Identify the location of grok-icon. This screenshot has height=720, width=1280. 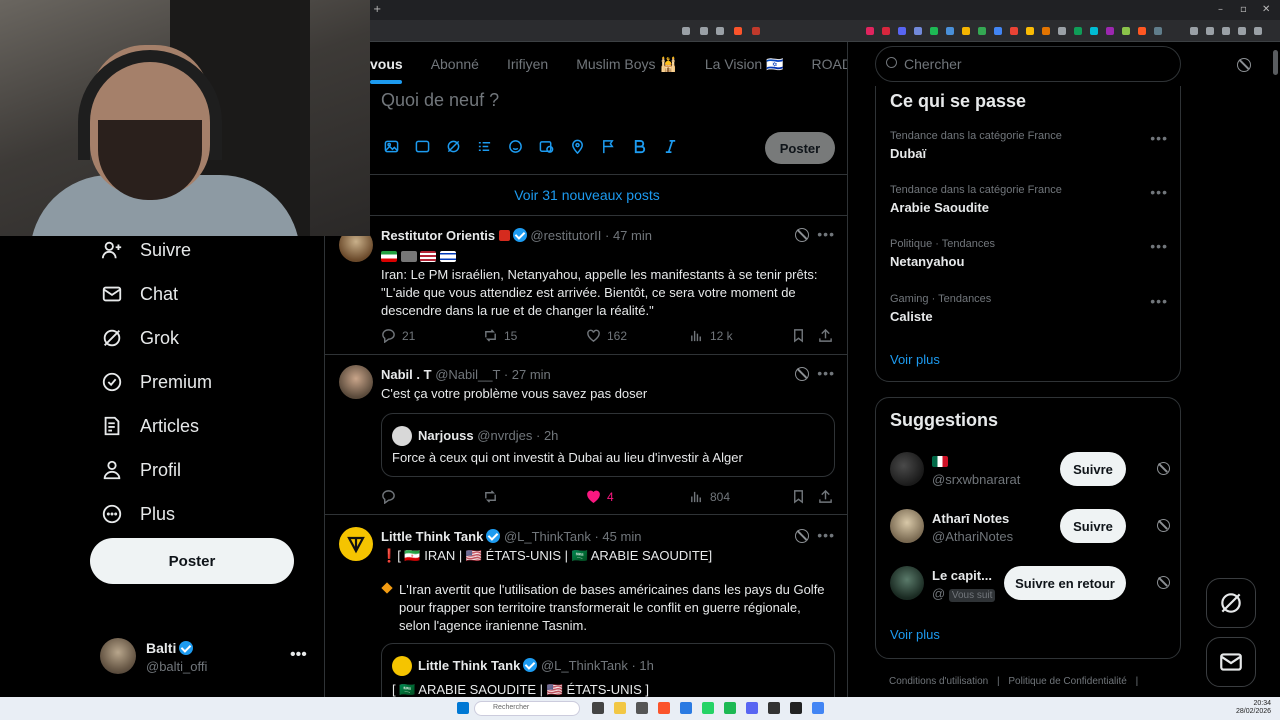
(453, 146).